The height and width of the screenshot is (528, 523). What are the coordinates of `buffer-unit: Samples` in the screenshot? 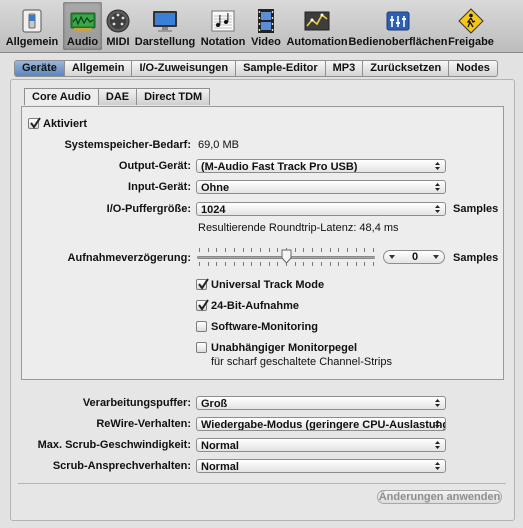 It's located at (476, 209).